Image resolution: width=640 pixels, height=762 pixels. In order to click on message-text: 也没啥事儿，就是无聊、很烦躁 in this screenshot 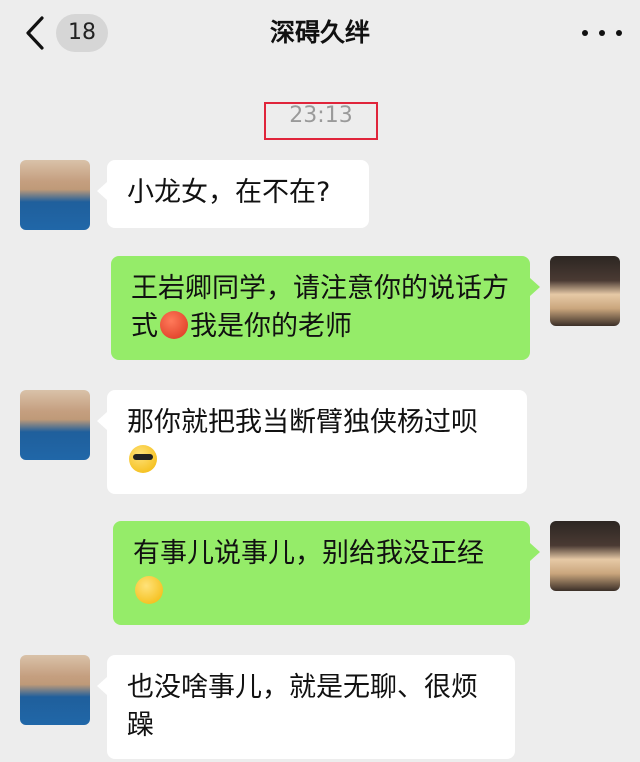, I will do `click(302, 706)`.